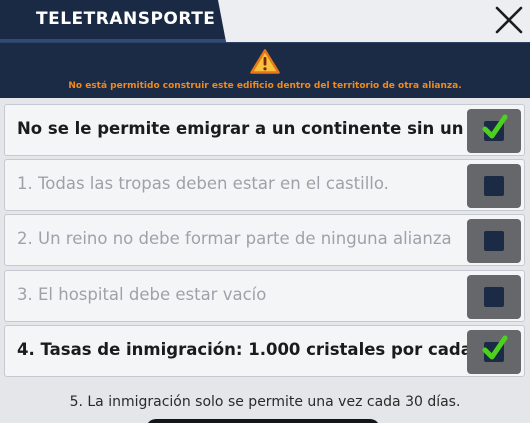 Image resolution: width=530 pixels, height=423 pixels. I want to click on title-bar: TELETRANSPORTE, so click(265, 21).